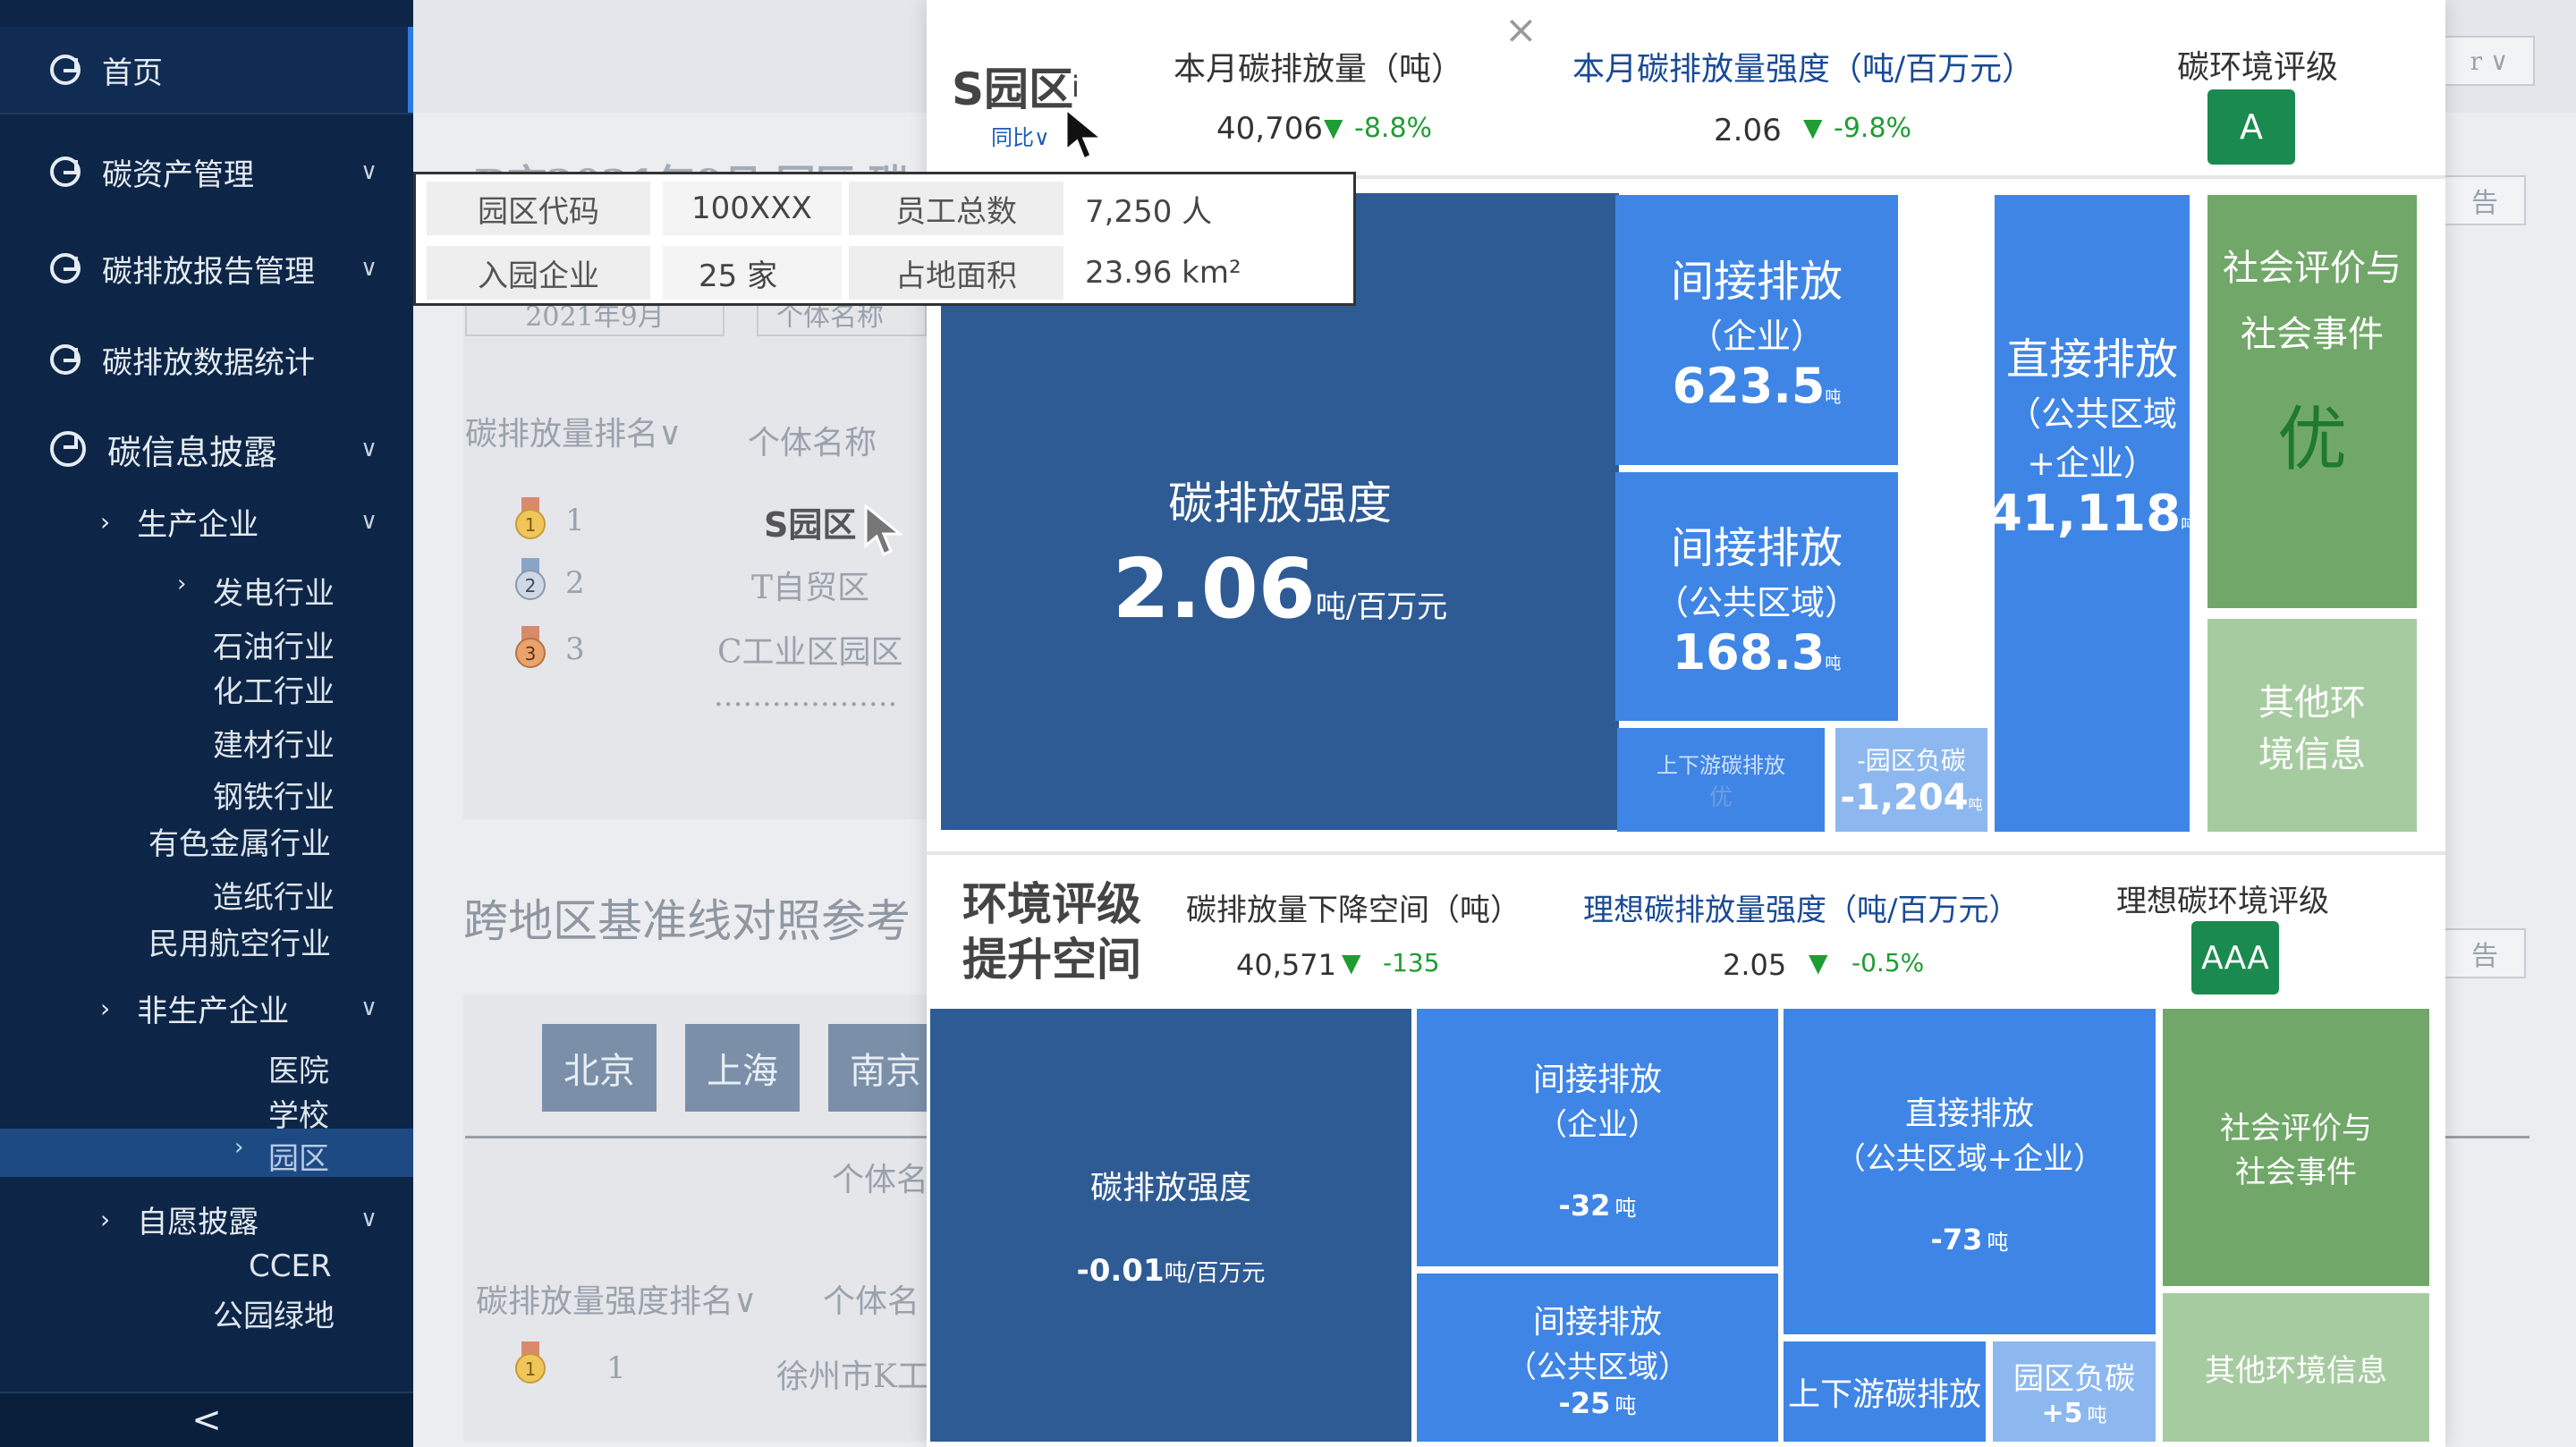 Image resolution: width=2576 pixels, height=1447 pixels. Describe the element at coordinates (1969, 1113) in the screenshot. I see `tile-title: 直接排放` at that location.